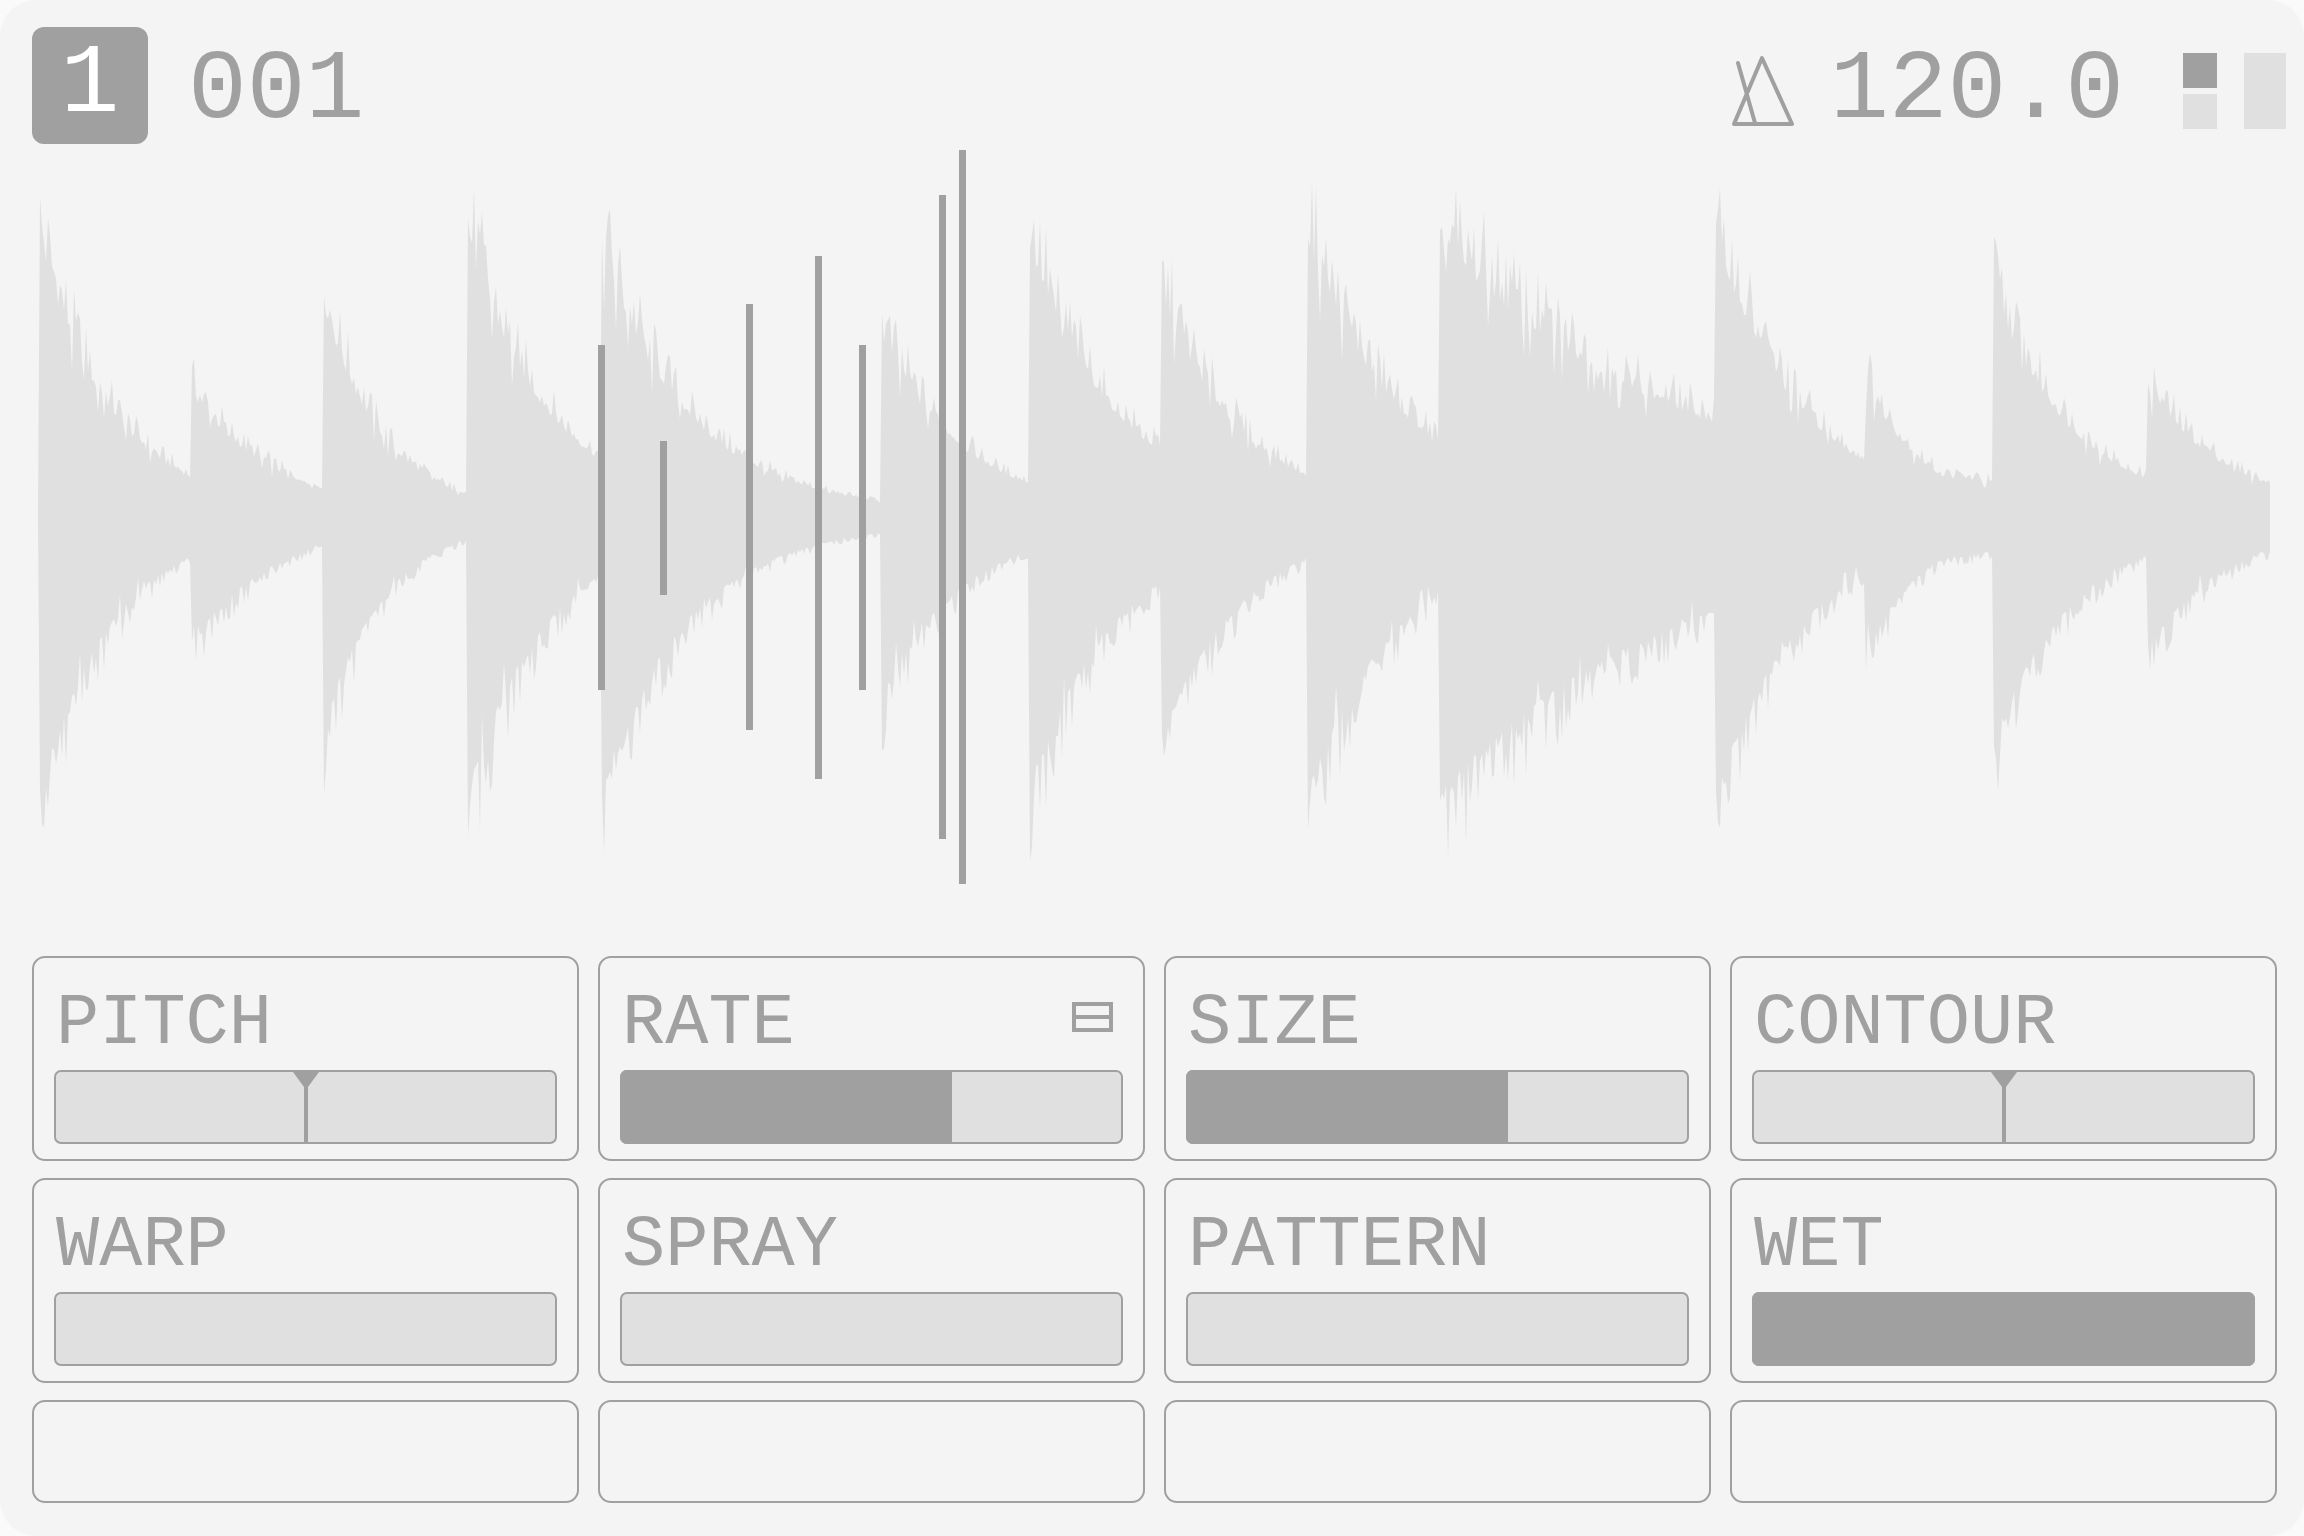 Image resolution: width=2304 pixels, height=1536 pixels. Describe the element at coordinates (276, 87) in the screenshot. I see `counter-text: 001` at that location.